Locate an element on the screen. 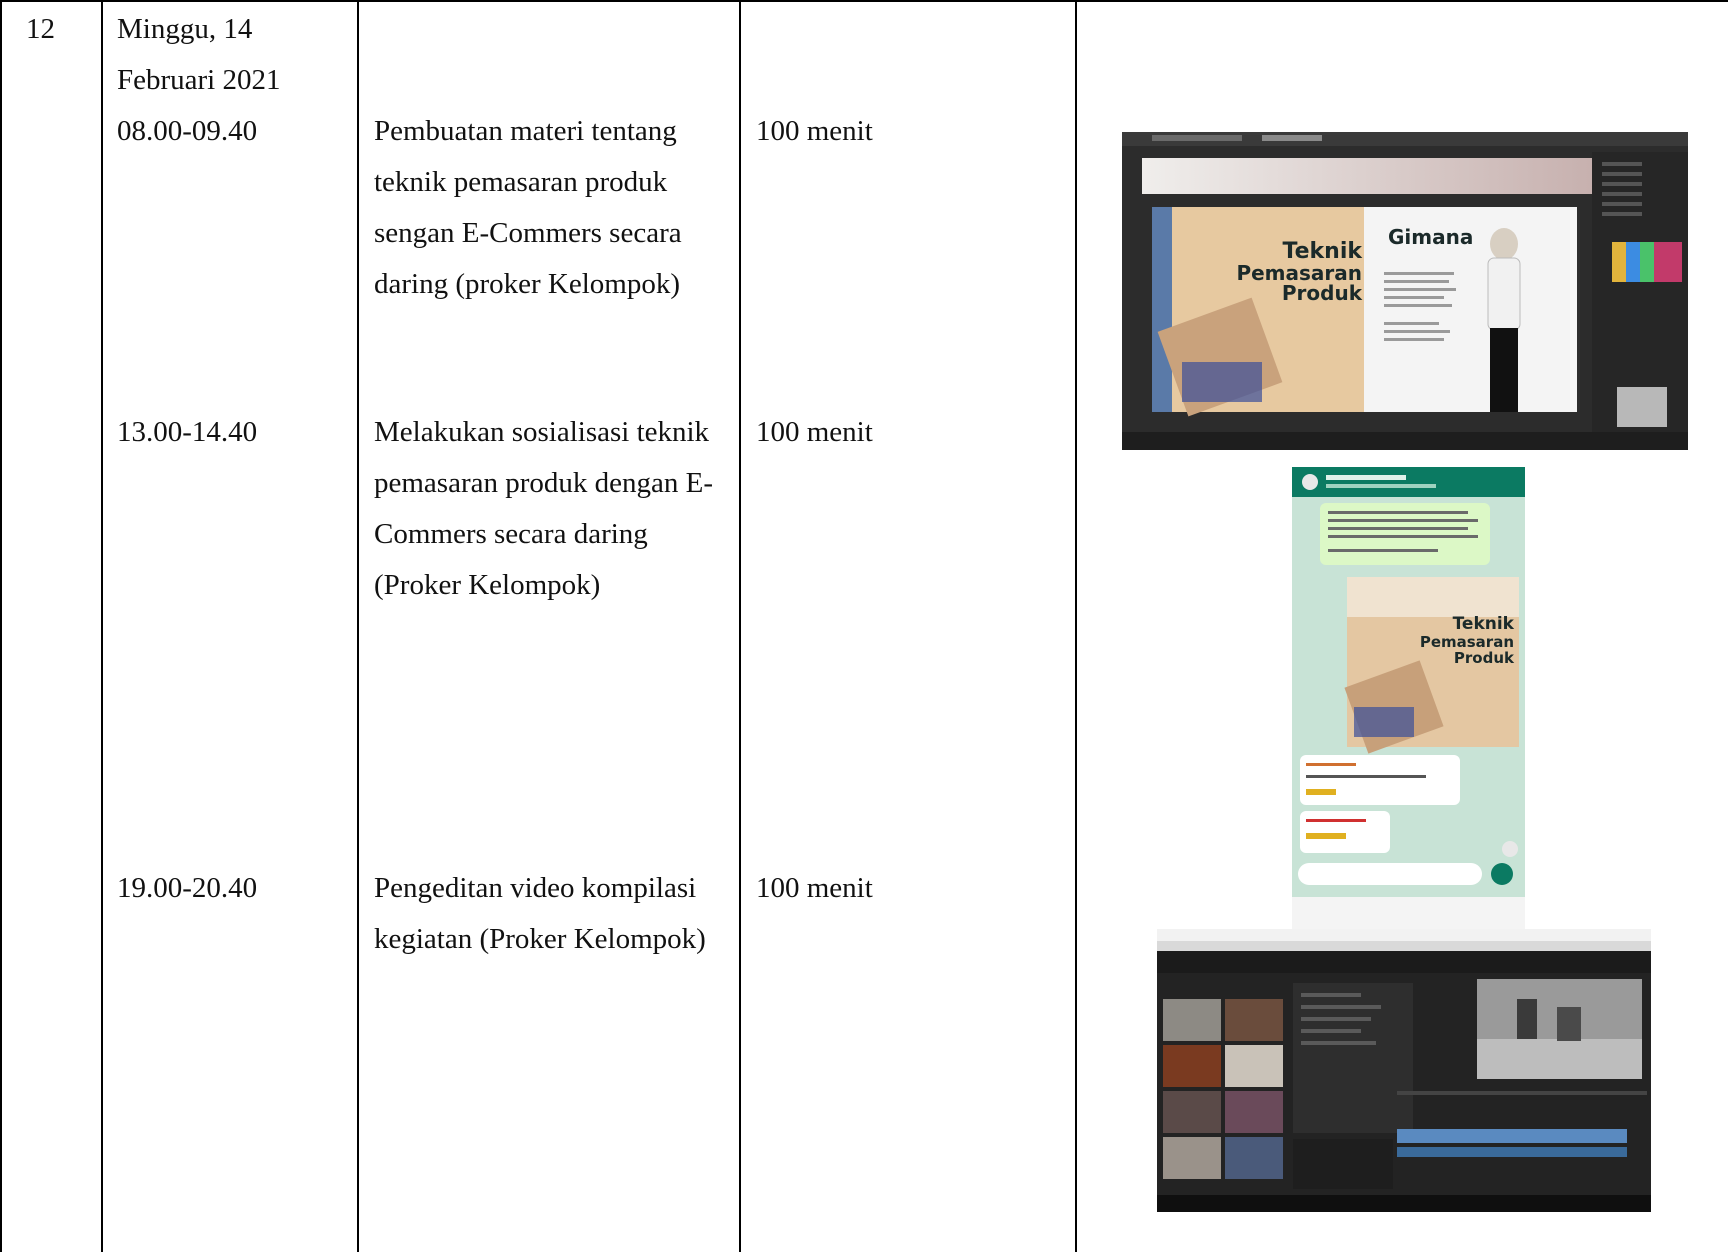 This screenshot has height=1252, width=1728. chat-screenshot: Teknik Pemasaran Produk is located at coordinates (1408, 699).